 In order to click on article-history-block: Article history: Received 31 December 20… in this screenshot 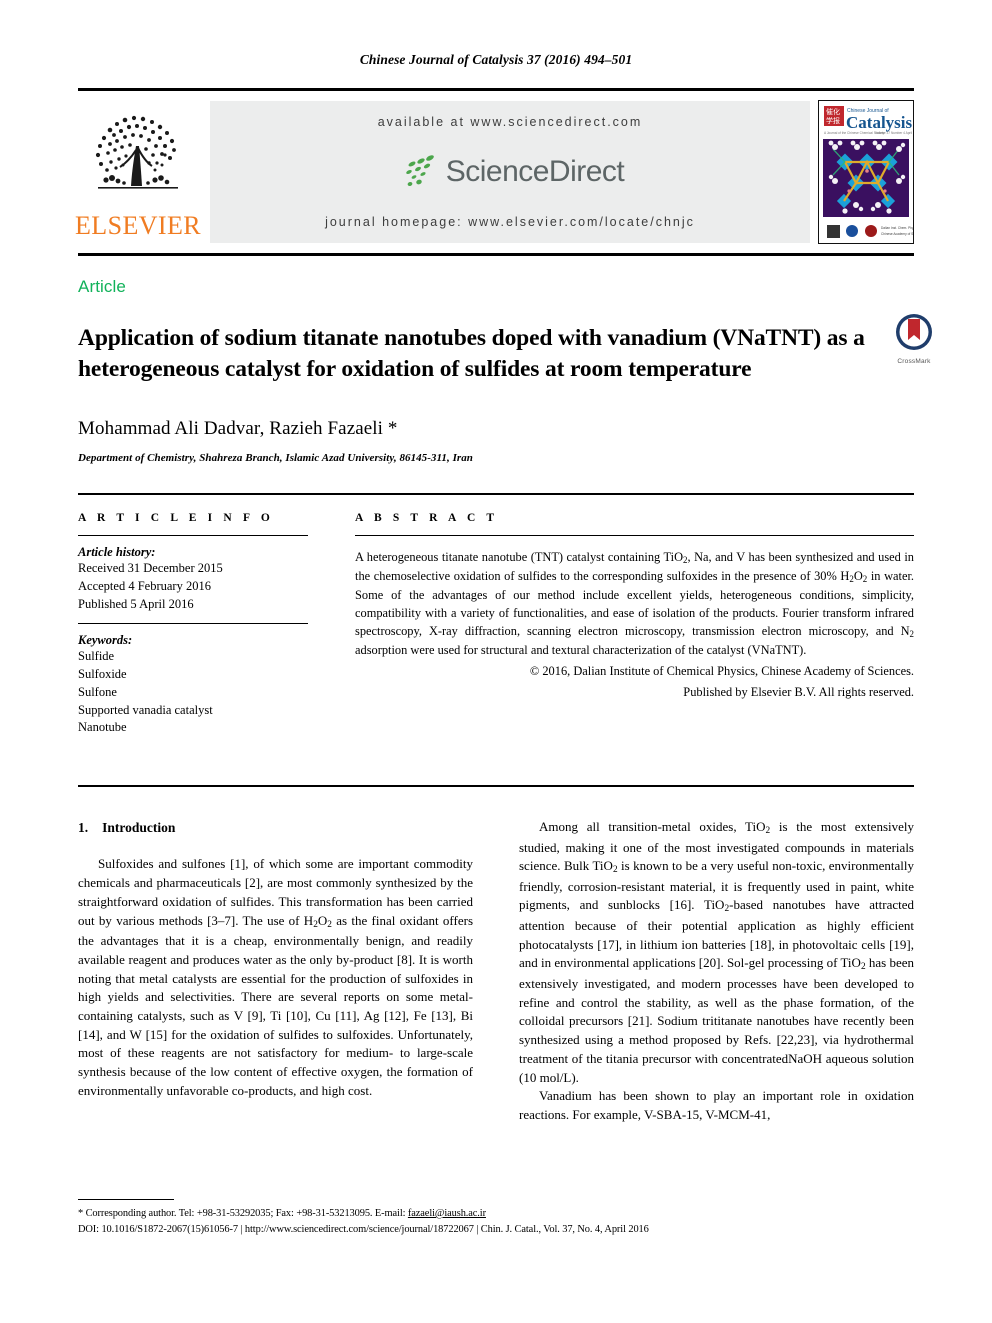, I will do `click(193, 579)`.